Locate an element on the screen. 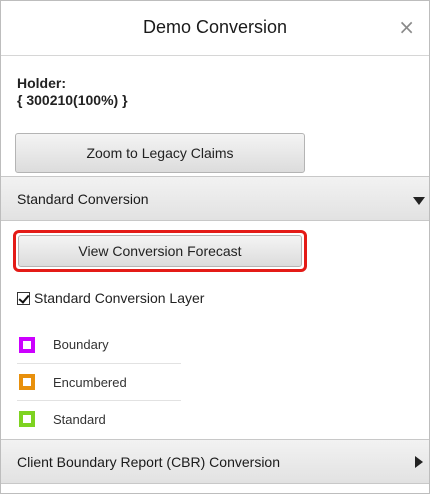 This screenshot has height=494, width=430. cbr-conversion-header: Client Boundary Report (CBR) Conversion is located at coordinates (215, 461).